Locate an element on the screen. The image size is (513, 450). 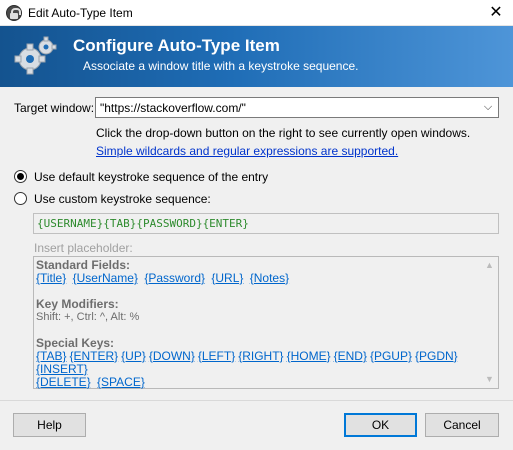
scroll-down-icon: ▼ is located at coordinates (489, 379).